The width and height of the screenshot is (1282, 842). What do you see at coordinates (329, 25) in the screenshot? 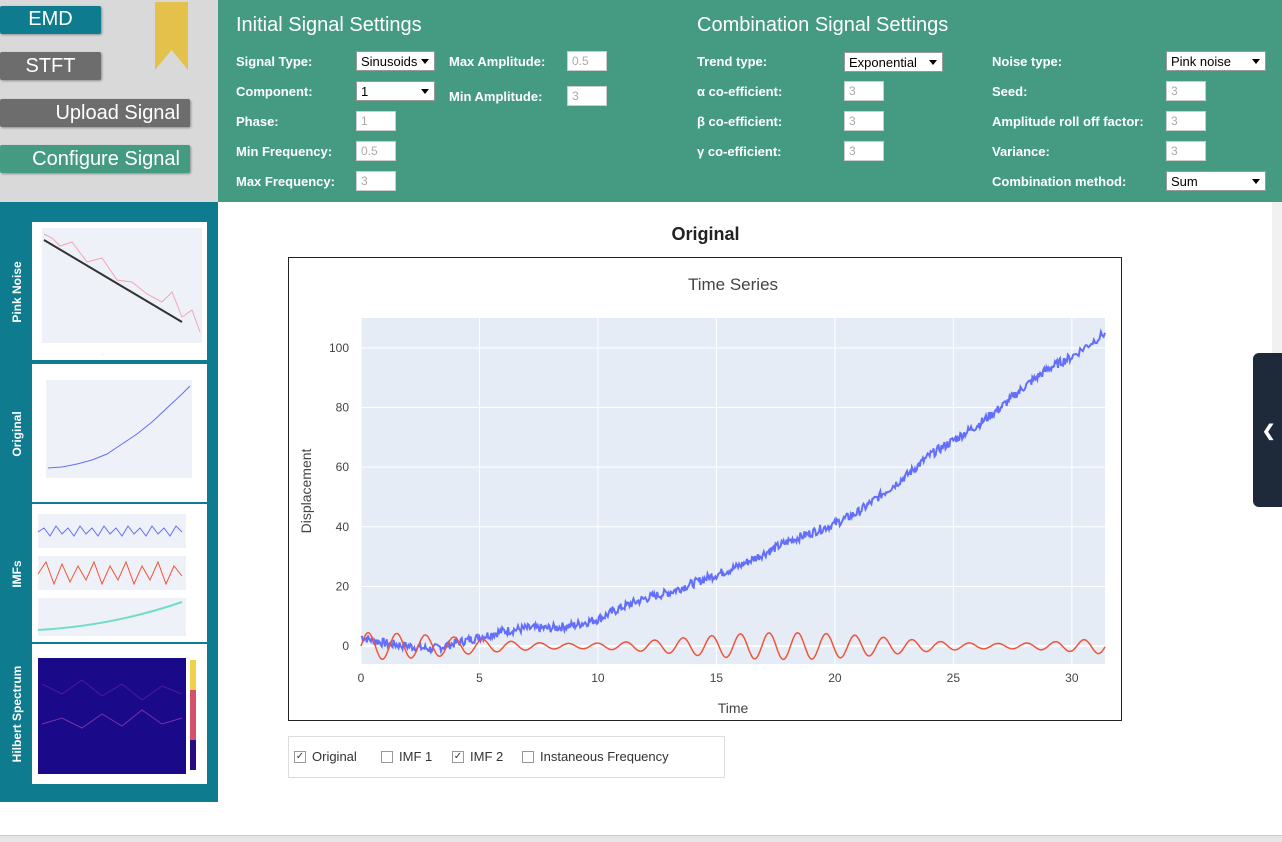
I see `initial-settings-title: Initial Signal Settings` at bounding box center [329, 25].